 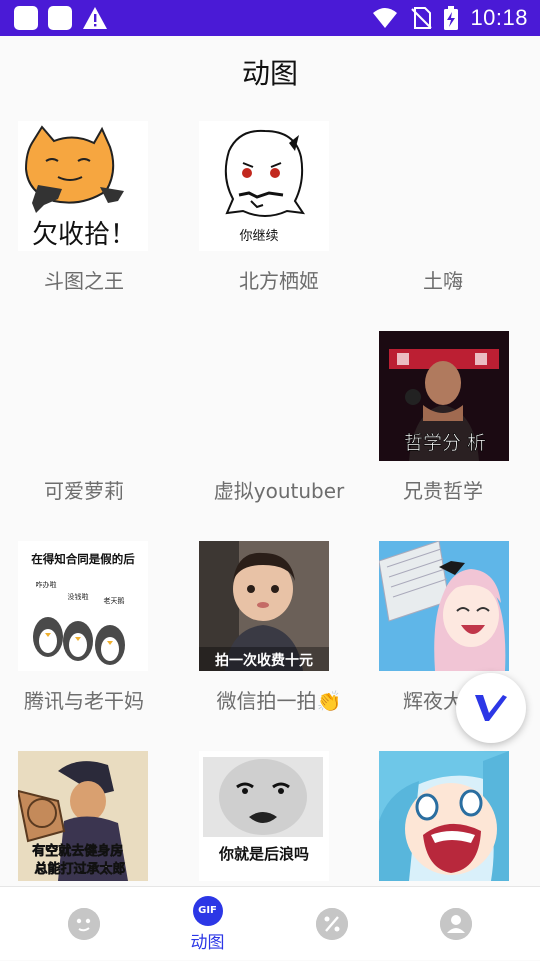 What do you see at coordinates (279, 281) in the screenshot?
I see `sticker-label: 北方栖姬` at bounding box center [279, 281].